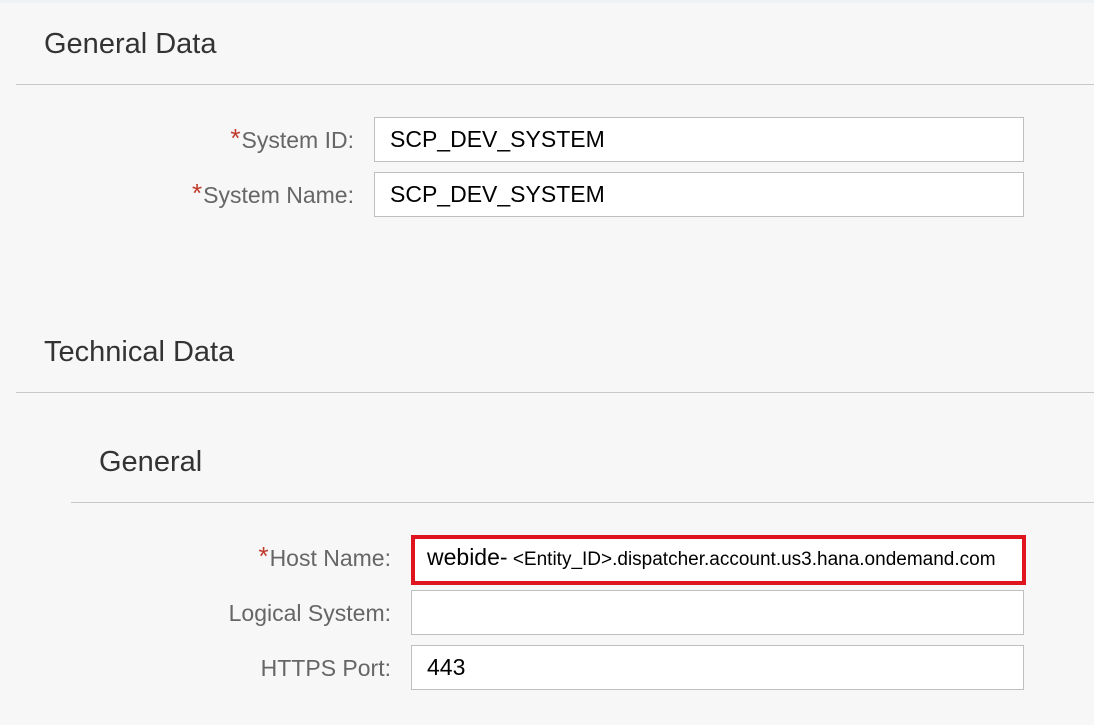  I want to click on top-edge, so click(547, 1).